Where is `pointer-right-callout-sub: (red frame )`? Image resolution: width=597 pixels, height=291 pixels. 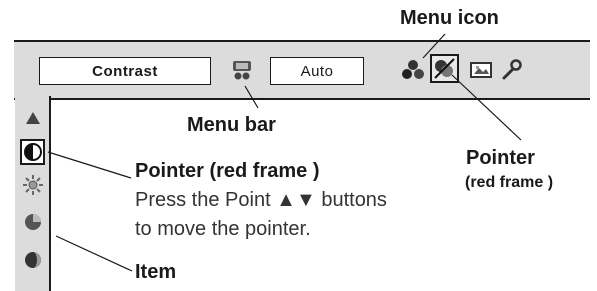 pointer-right-callout-sub: (red frame ) is located at coordinates (509, 182).